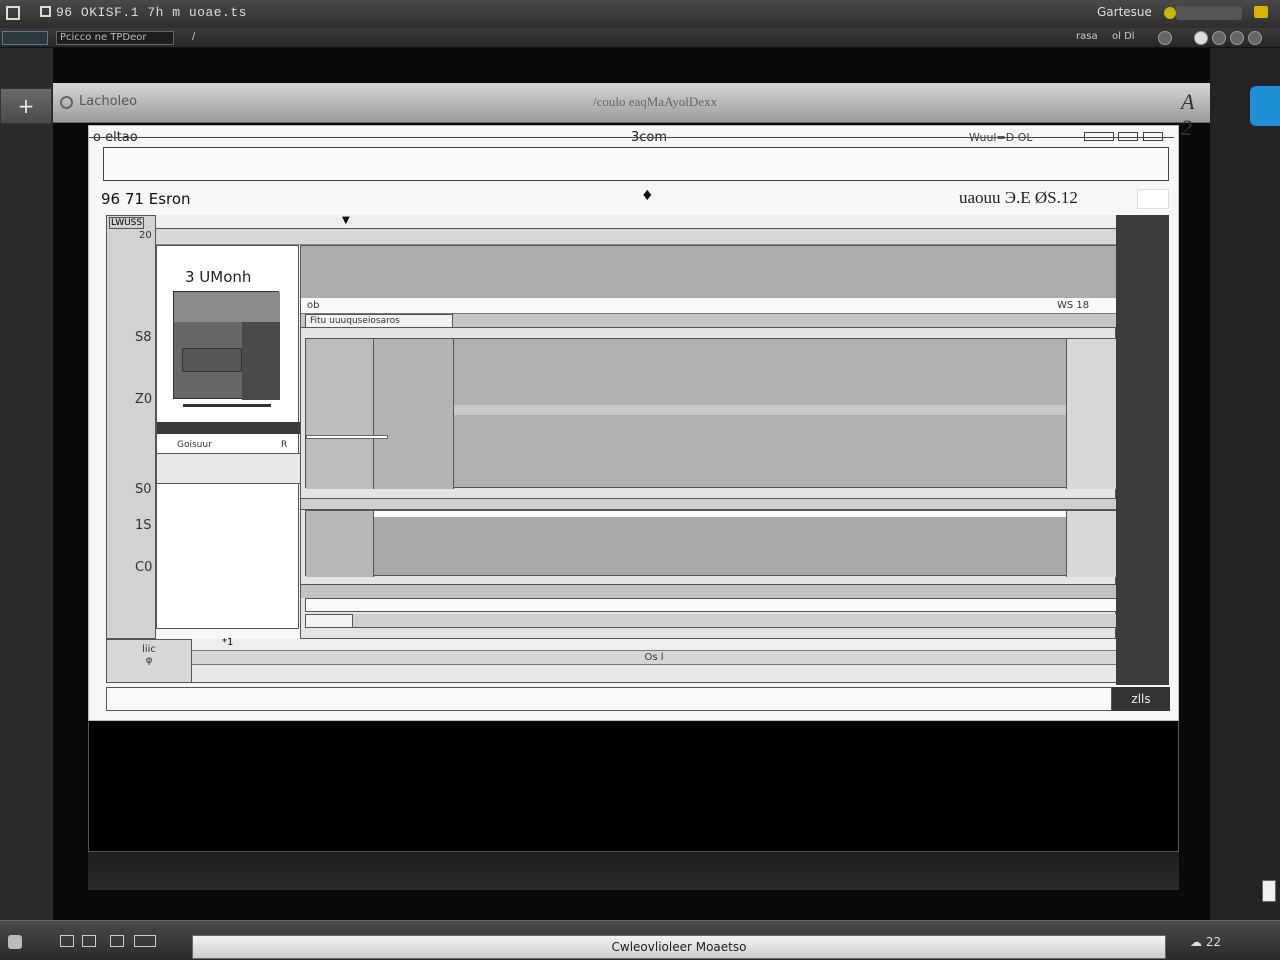 The image size is (1280, 960). What do you see at coordinates (212, 360) in the screenshot?
I see `thumb-block` at bounding box center [212, 360].